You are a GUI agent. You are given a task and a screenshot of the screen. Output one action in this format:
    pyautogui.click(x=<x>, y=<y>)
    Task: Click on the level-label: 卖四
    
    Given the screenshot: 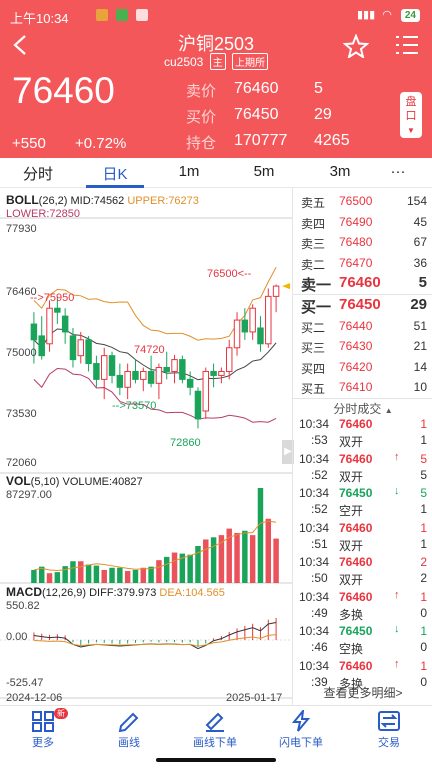 What is the action you would take?
    pyautogui.click(x=313, y=223)
    